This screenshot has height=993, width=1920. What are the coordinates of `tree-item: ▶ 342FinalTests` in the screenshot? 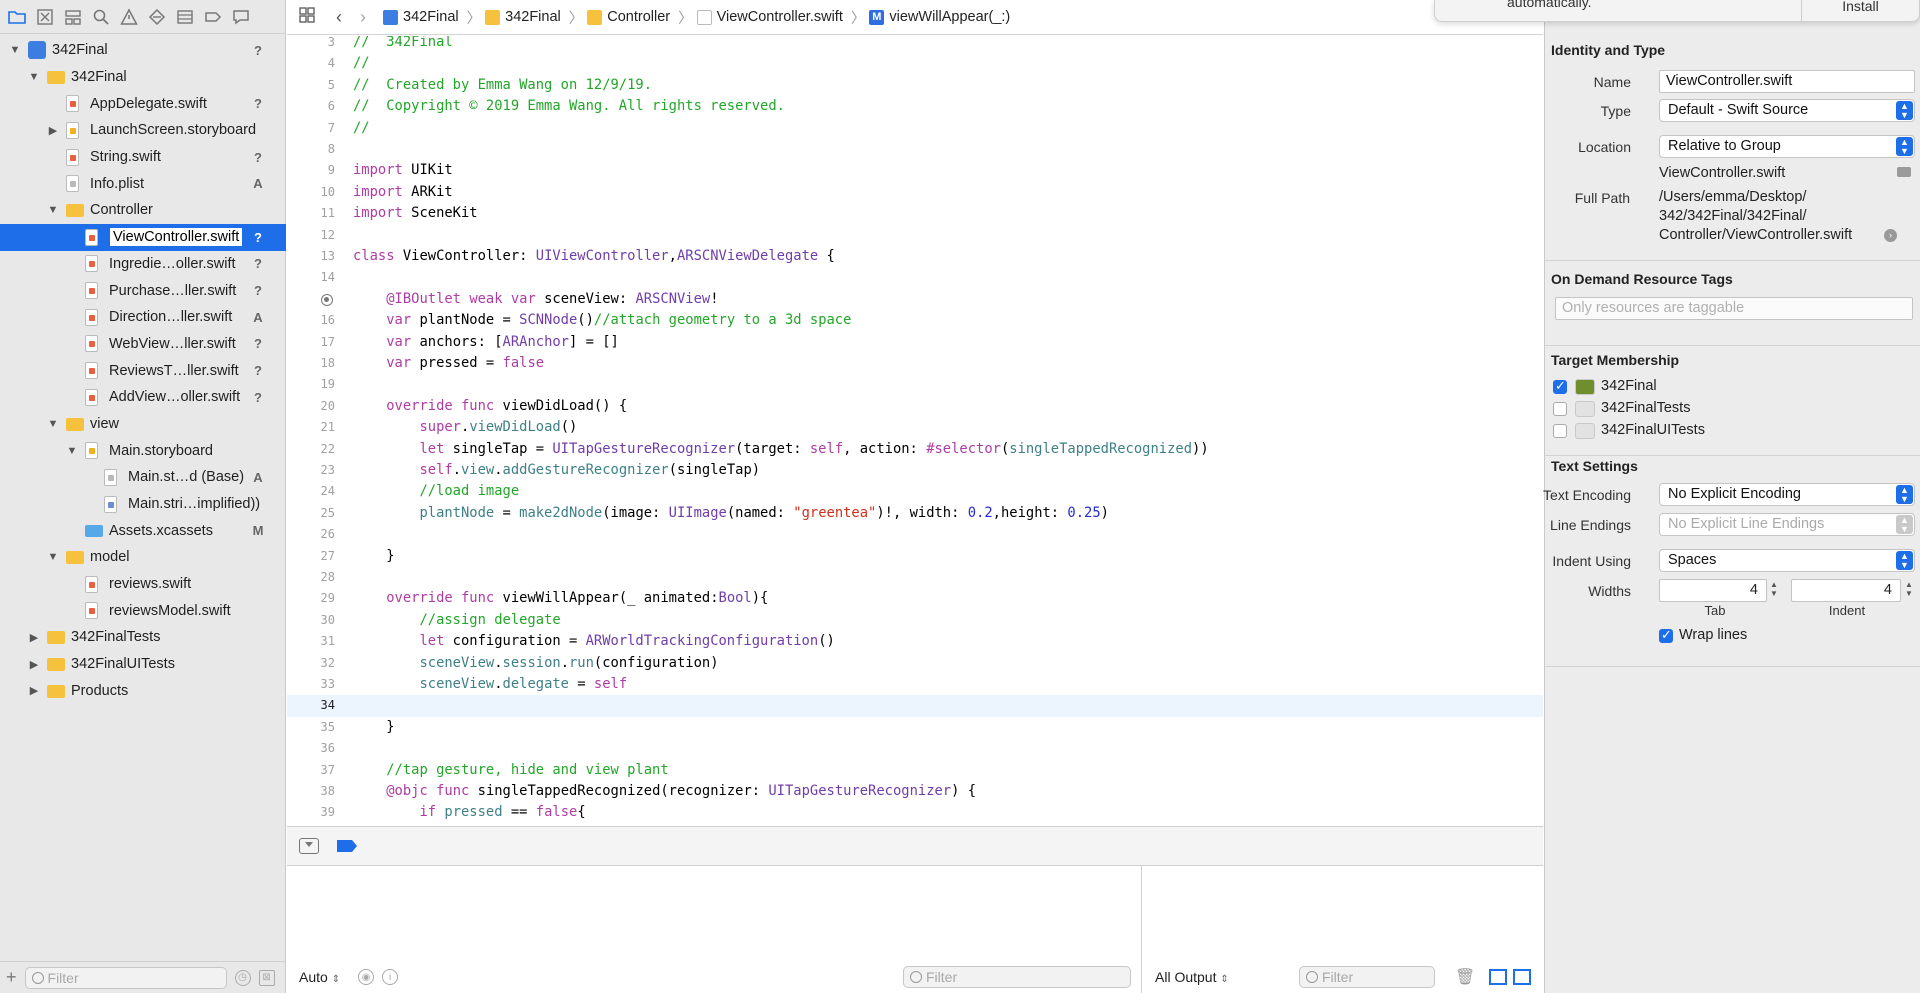 It's located at (143, 637).